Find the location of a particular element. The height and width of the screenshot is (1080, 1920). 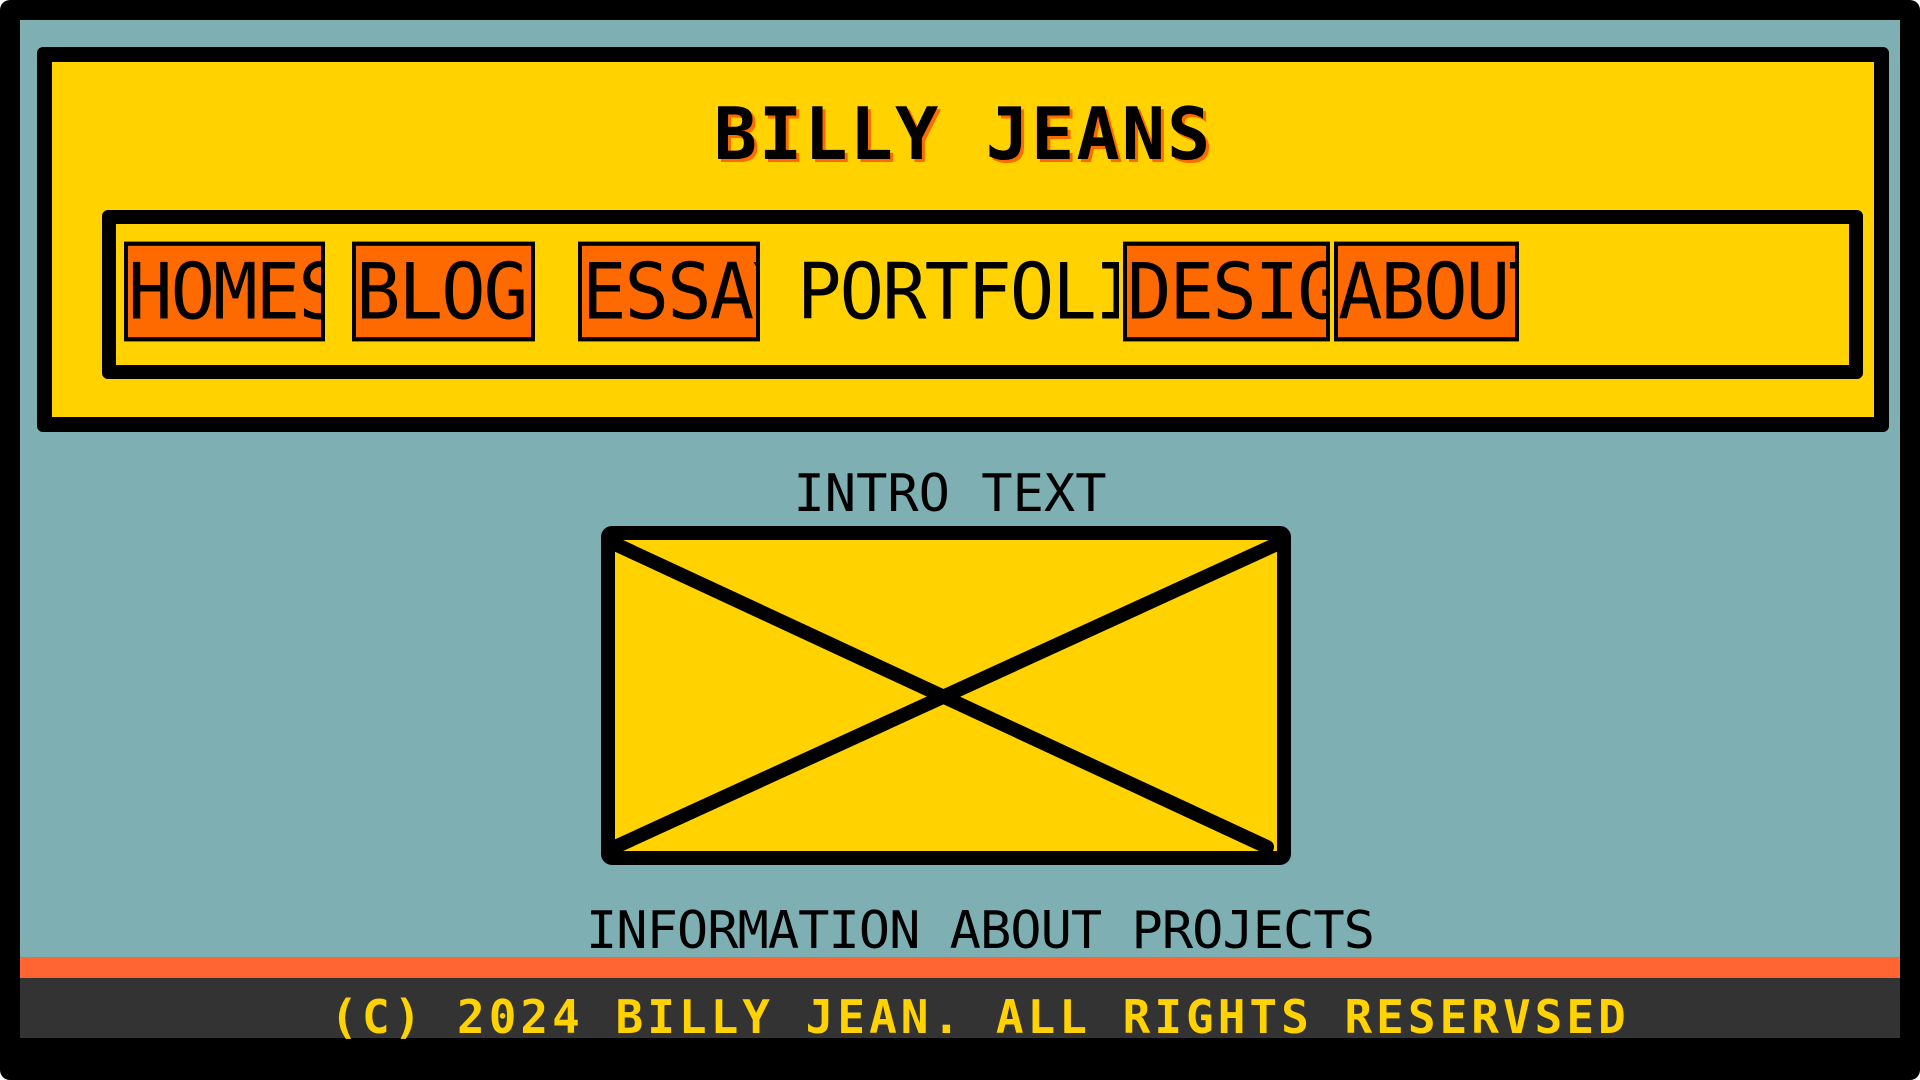

footer-bottom-bar is located at coordinates (960, 1049).